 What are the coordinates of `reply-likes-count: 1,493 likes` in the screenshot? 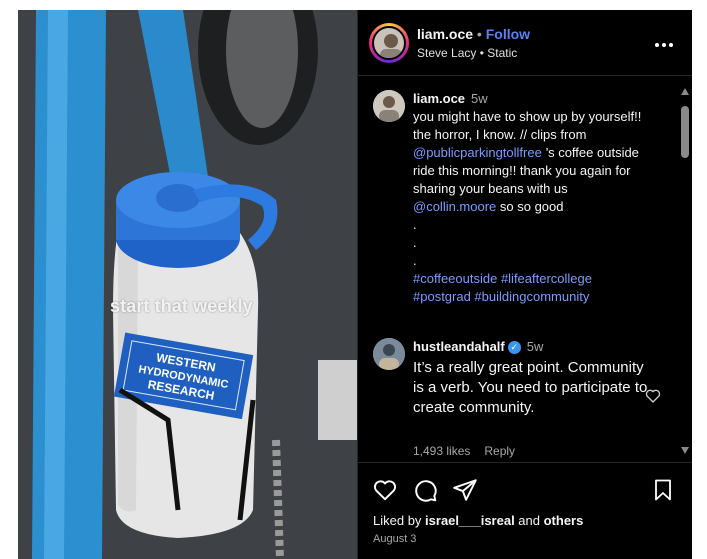 It's located at (441, 451).